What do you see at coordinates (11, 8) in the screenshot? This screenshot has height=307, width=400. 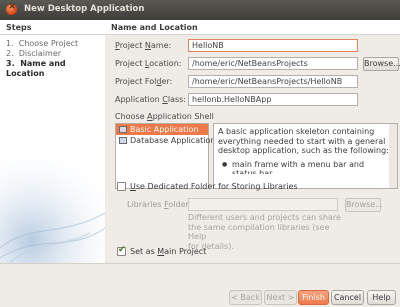 I see `close-icon` at bounding box center [11, 8].